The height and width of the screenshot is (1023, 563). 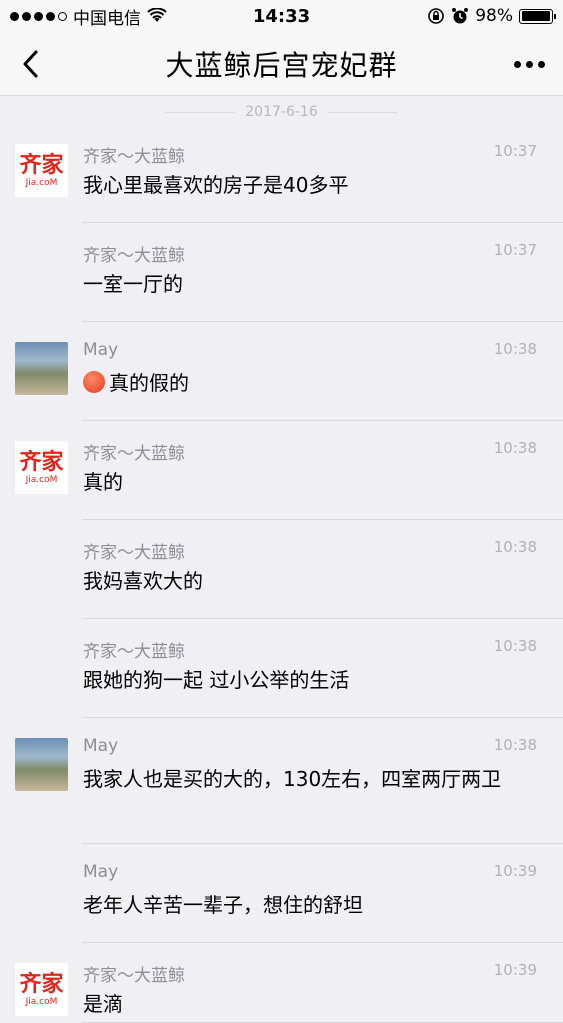 What do you see at coordinates (38, 16) in the screenshot?
I see `signal-strength-icon` at bounding box center [38, 16].